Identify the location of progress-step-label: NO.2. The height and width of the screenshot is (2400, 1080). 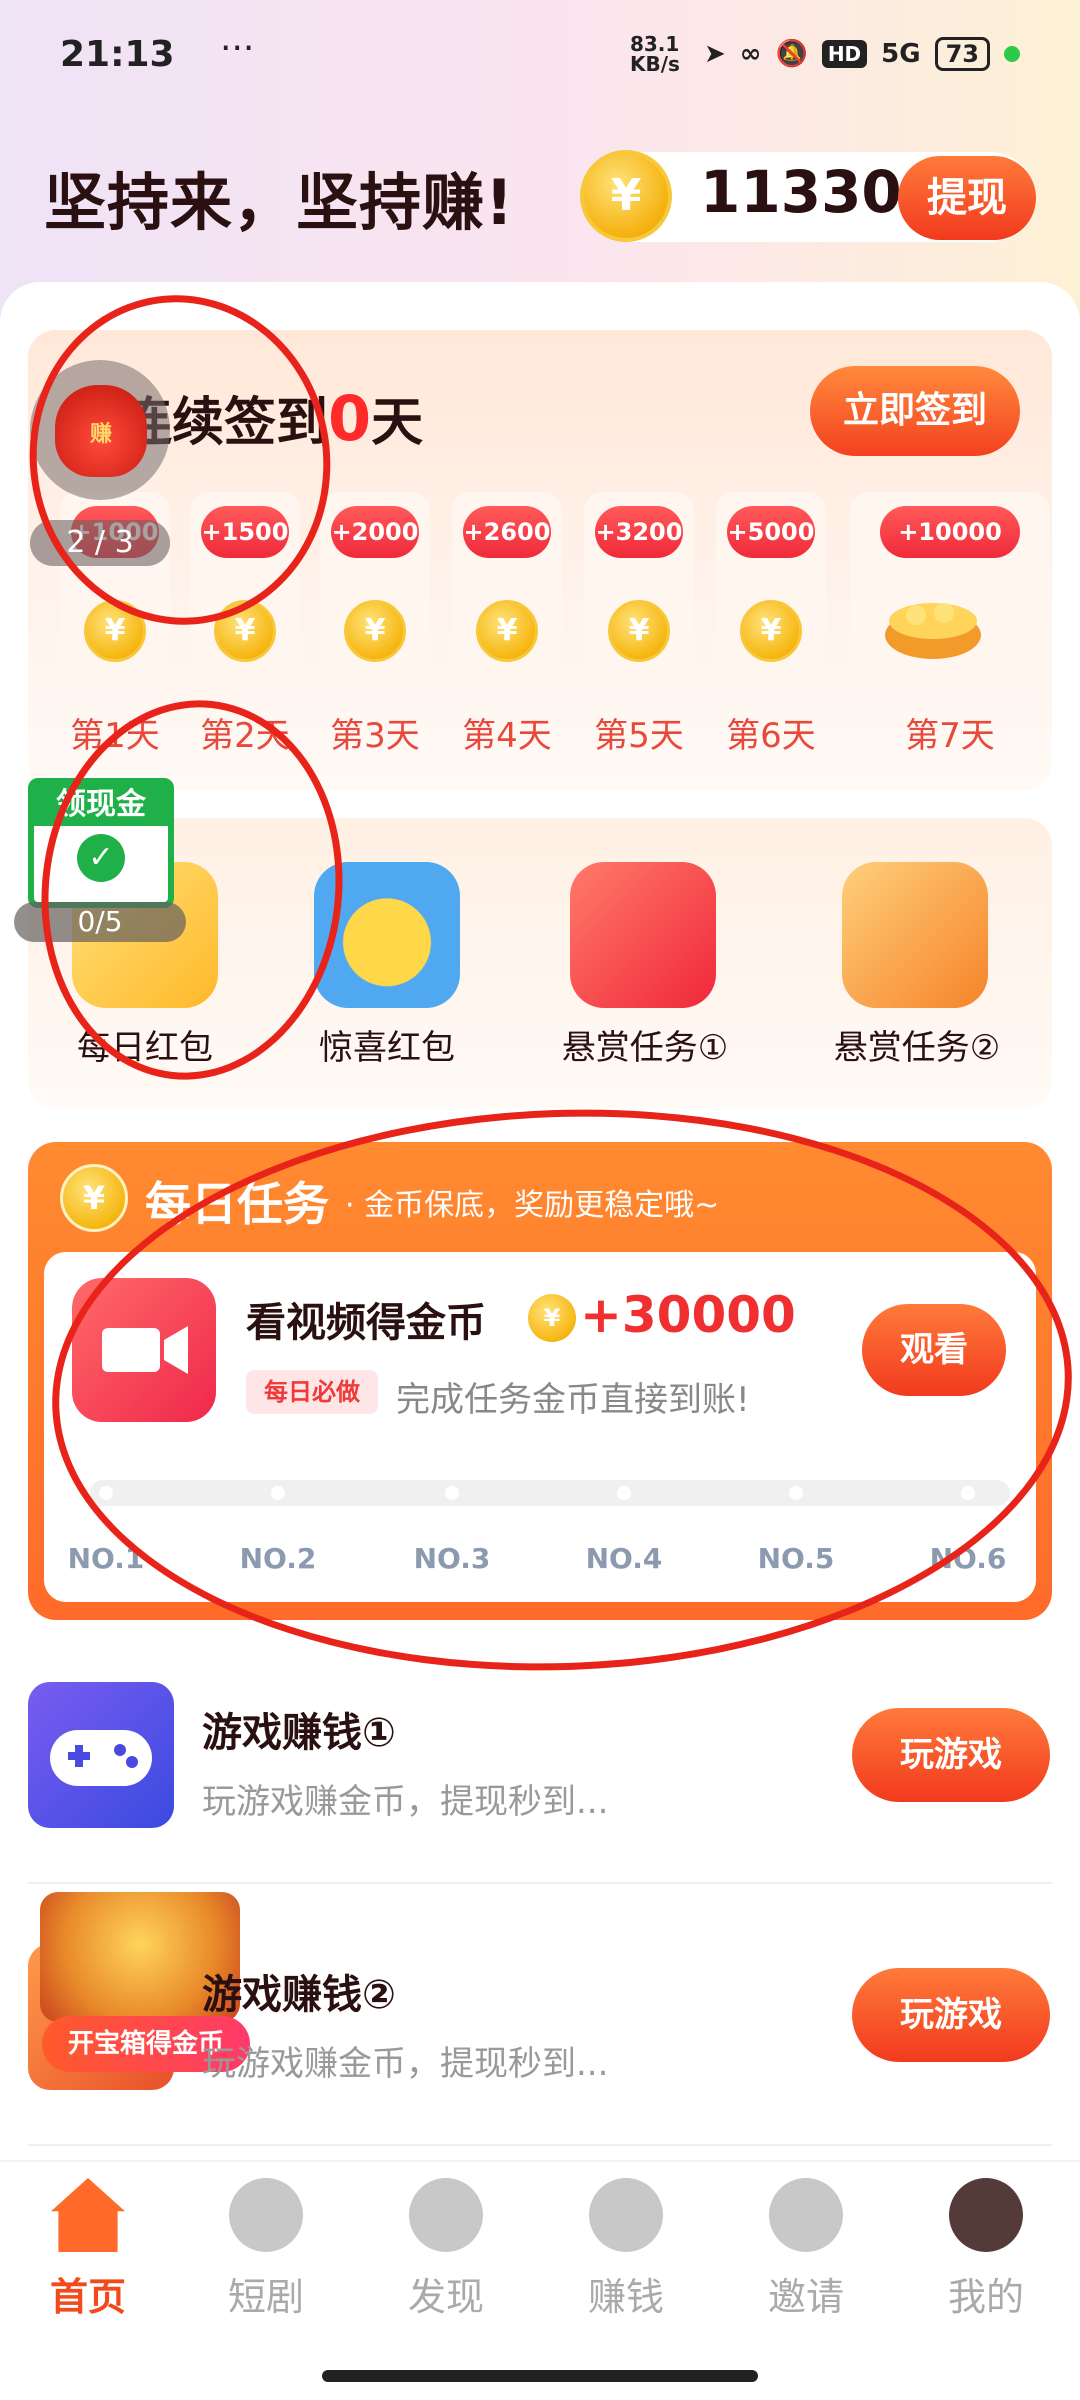
(278, 1558).